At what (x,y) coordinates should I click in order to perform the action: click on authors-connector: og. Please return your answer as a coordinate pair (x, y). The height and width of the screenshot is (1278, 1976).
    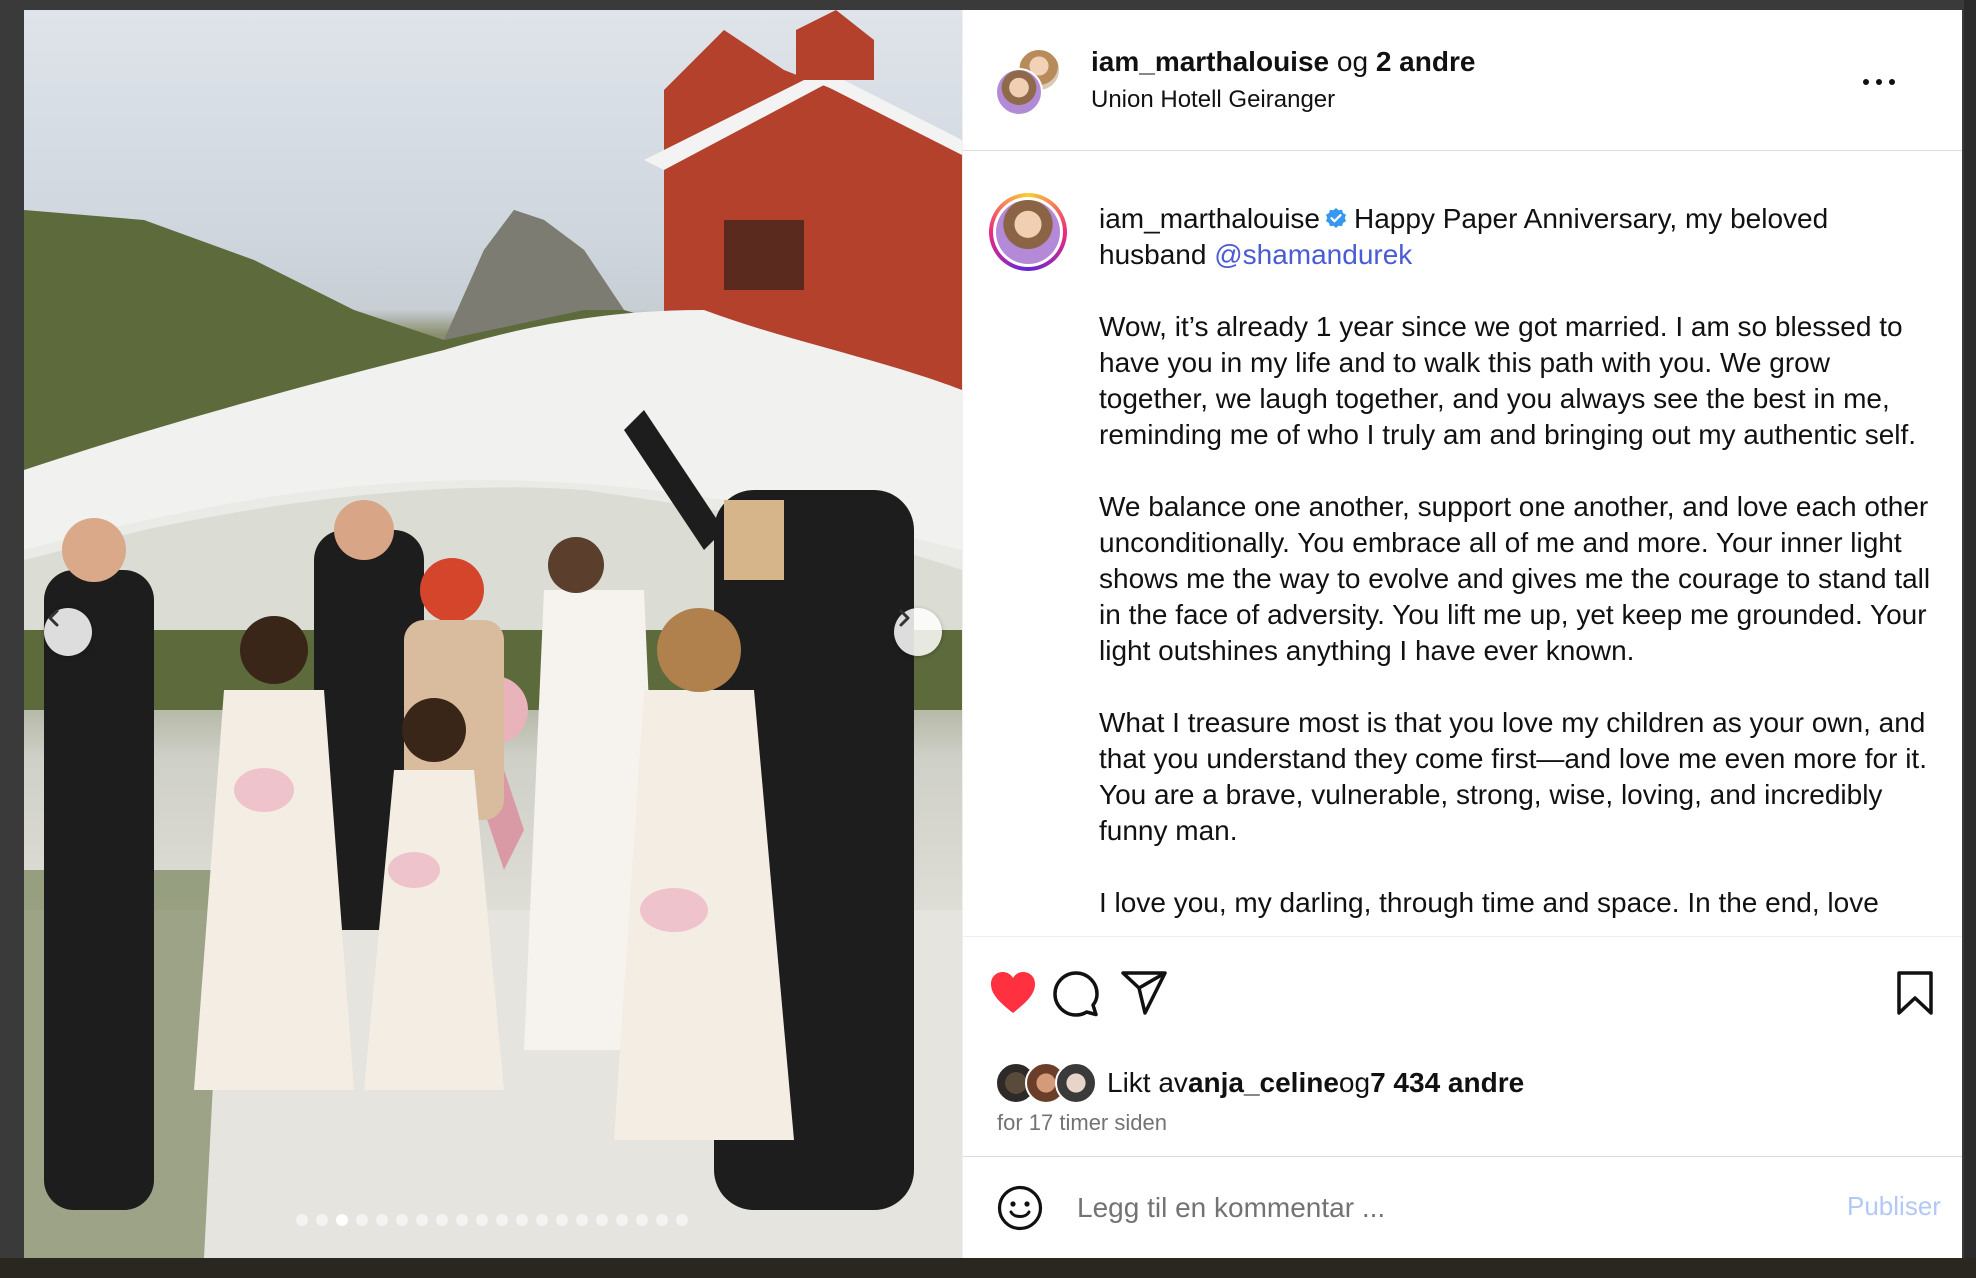
    Looking at the image, I should click on (1352, 61).